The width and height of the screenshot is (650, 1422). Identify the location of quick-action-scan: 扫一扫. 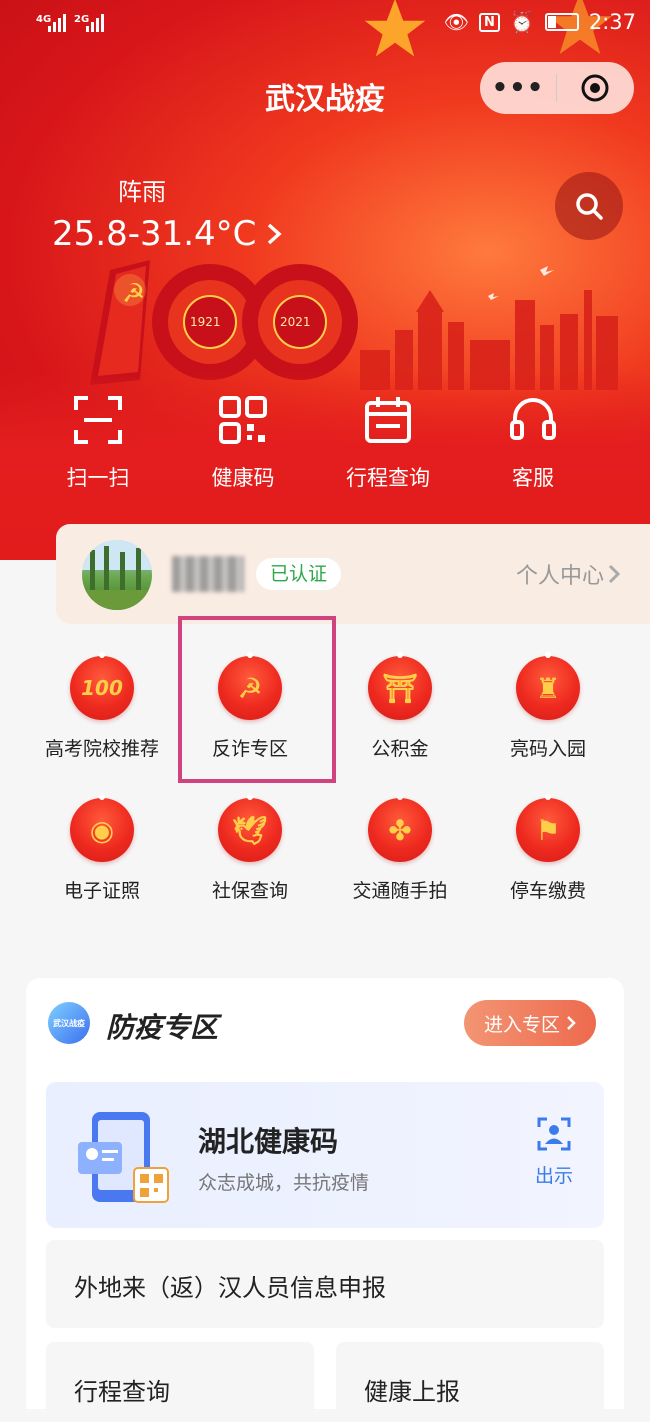
(98, 443).